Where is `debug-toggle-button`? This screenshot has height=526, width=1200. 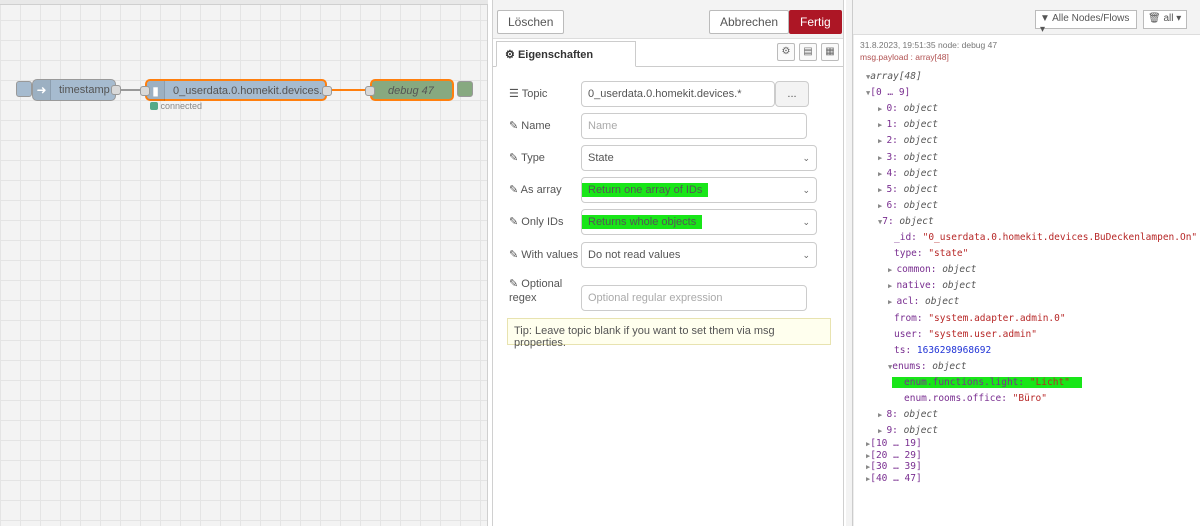
debug-toggle-button is located at coordinates (465, 89).